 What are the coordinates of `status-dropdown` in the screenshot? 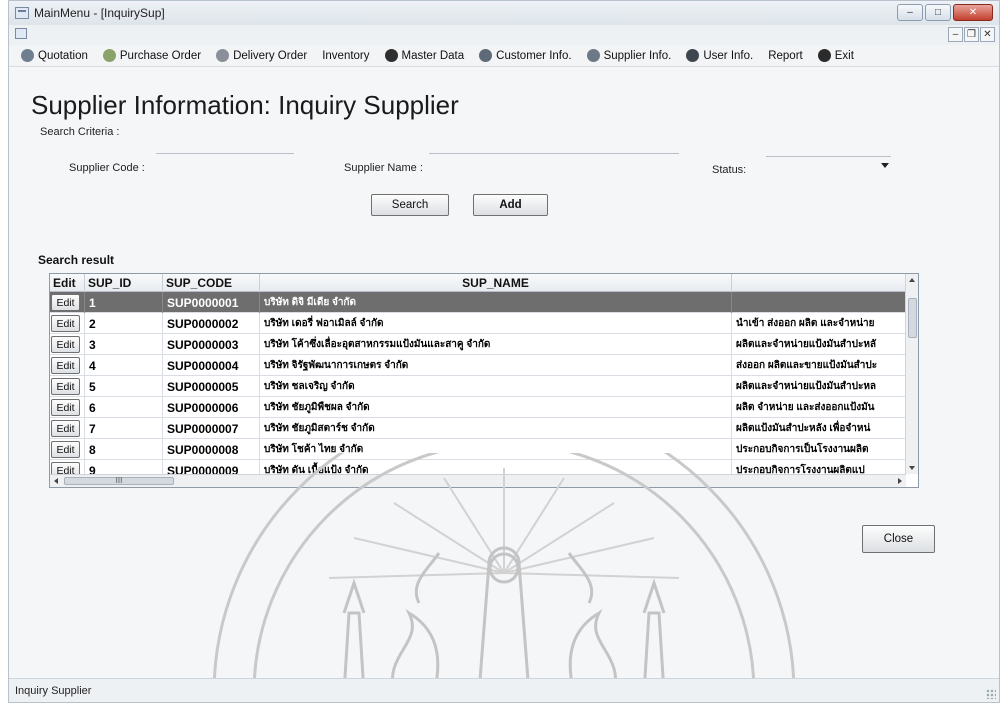 It's located at (828, 166).